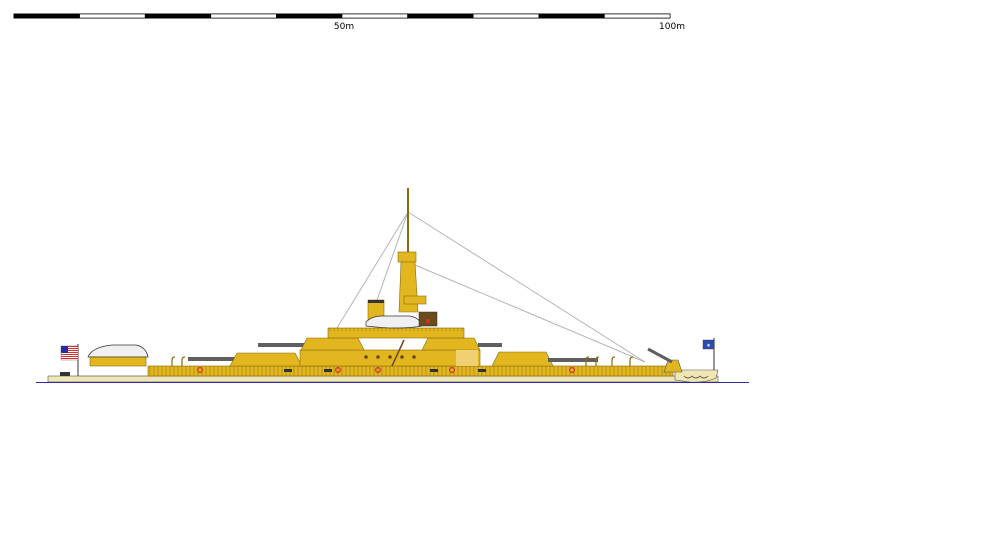 The height and width of the screenshot is (534, 997). Describe the element at coordinates (344, 27) in the screenshot. I see `scale-label-50m: 50m` at that location.